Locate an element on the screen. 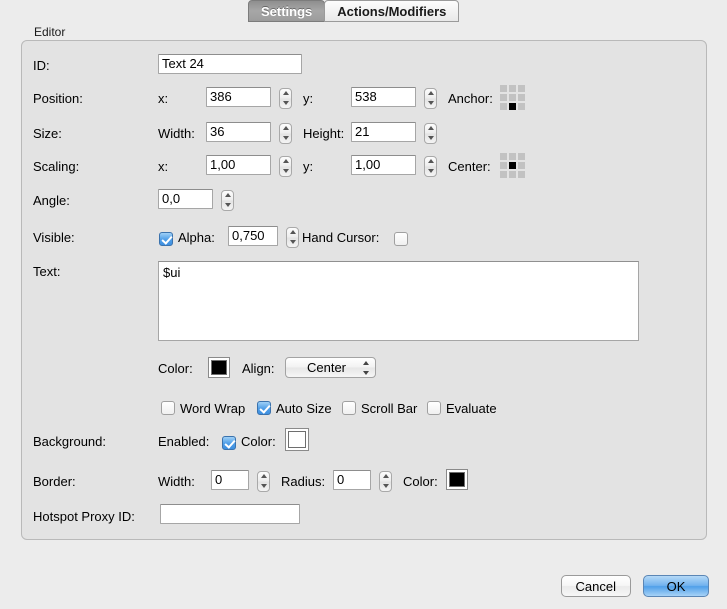 This screenshot has width=727, height=609. background-label: Background: is located at coordinates (69, 441).